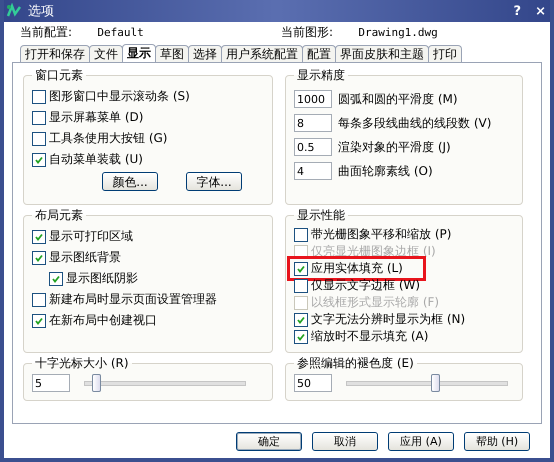 This screenshot has width=554, height=462. Describe the element at coordinates (345, 441) in the screenshot. I see `dialog-button: 取消` at that location.